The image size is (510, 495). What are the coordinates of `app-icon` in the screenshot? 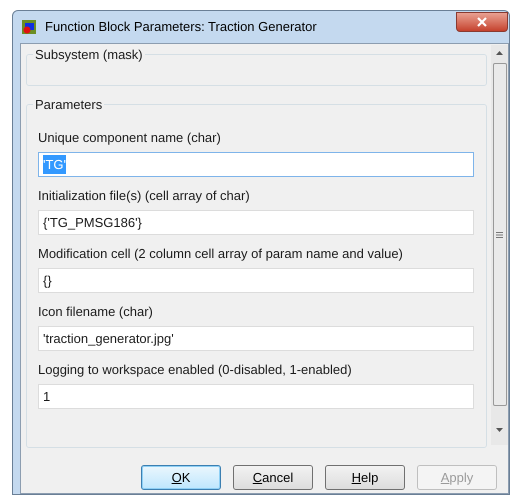 It's located at (29, 27).